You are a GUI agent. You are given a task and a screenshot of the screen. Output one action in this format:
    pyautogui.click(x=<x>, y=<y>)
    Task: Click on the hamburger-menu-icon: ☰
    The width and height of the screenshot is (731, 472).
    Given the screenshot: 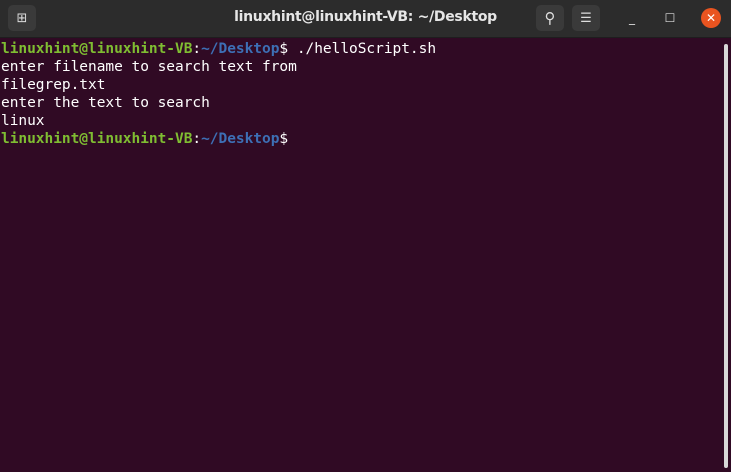 What is the action you would take?
    pyautogui.click(x=586, y=18)
    